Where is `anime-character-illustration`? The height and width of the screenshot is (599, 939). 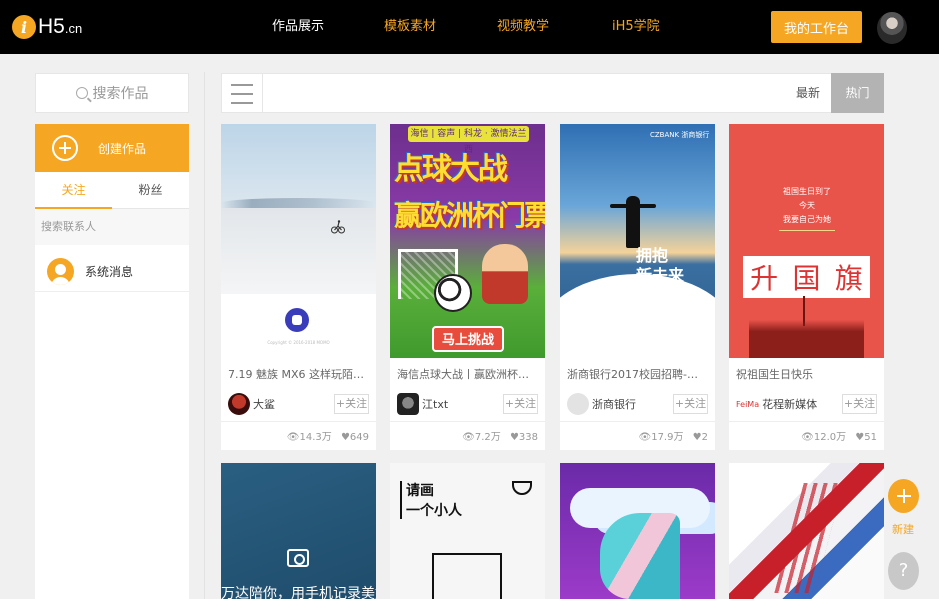
anime-character-illustration is located at coordinates (640, 556).